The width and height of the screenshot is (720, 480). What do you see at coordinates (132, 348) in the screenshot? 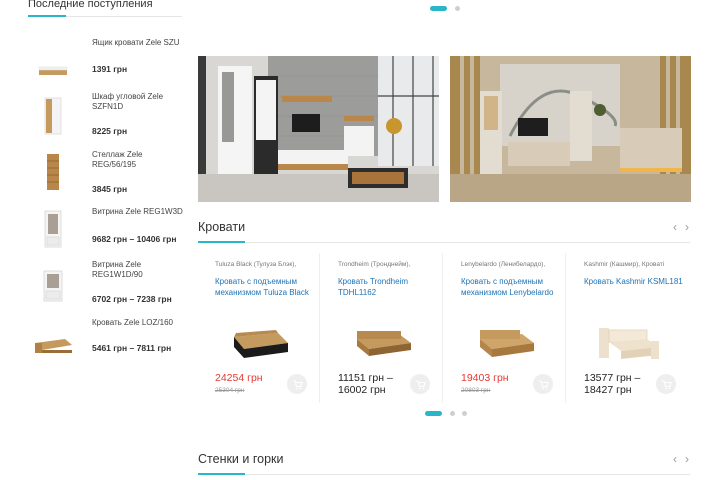
I see `sidebar-item-price: 5461 грн – 7811 грн` at bounding box center [132, 348].